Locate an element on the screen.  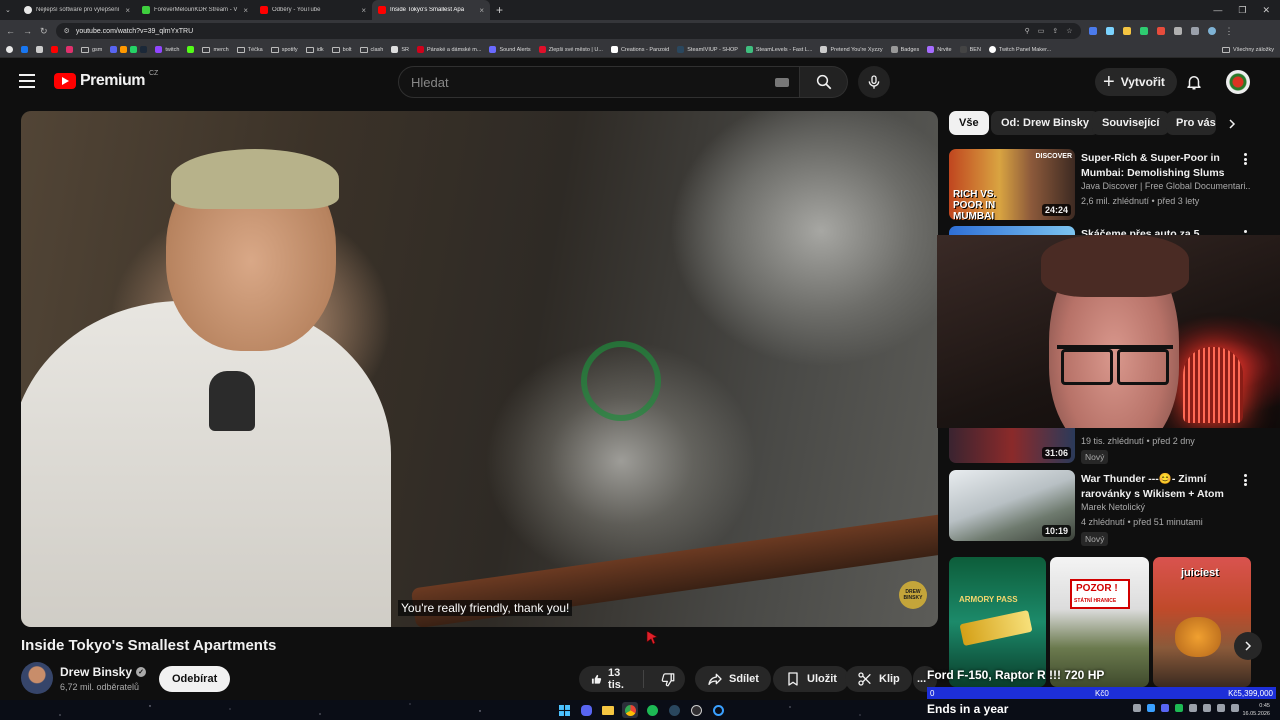
browser-tab: ForeverMelounKDR Stream - V × is located at coordinates (195, 10).